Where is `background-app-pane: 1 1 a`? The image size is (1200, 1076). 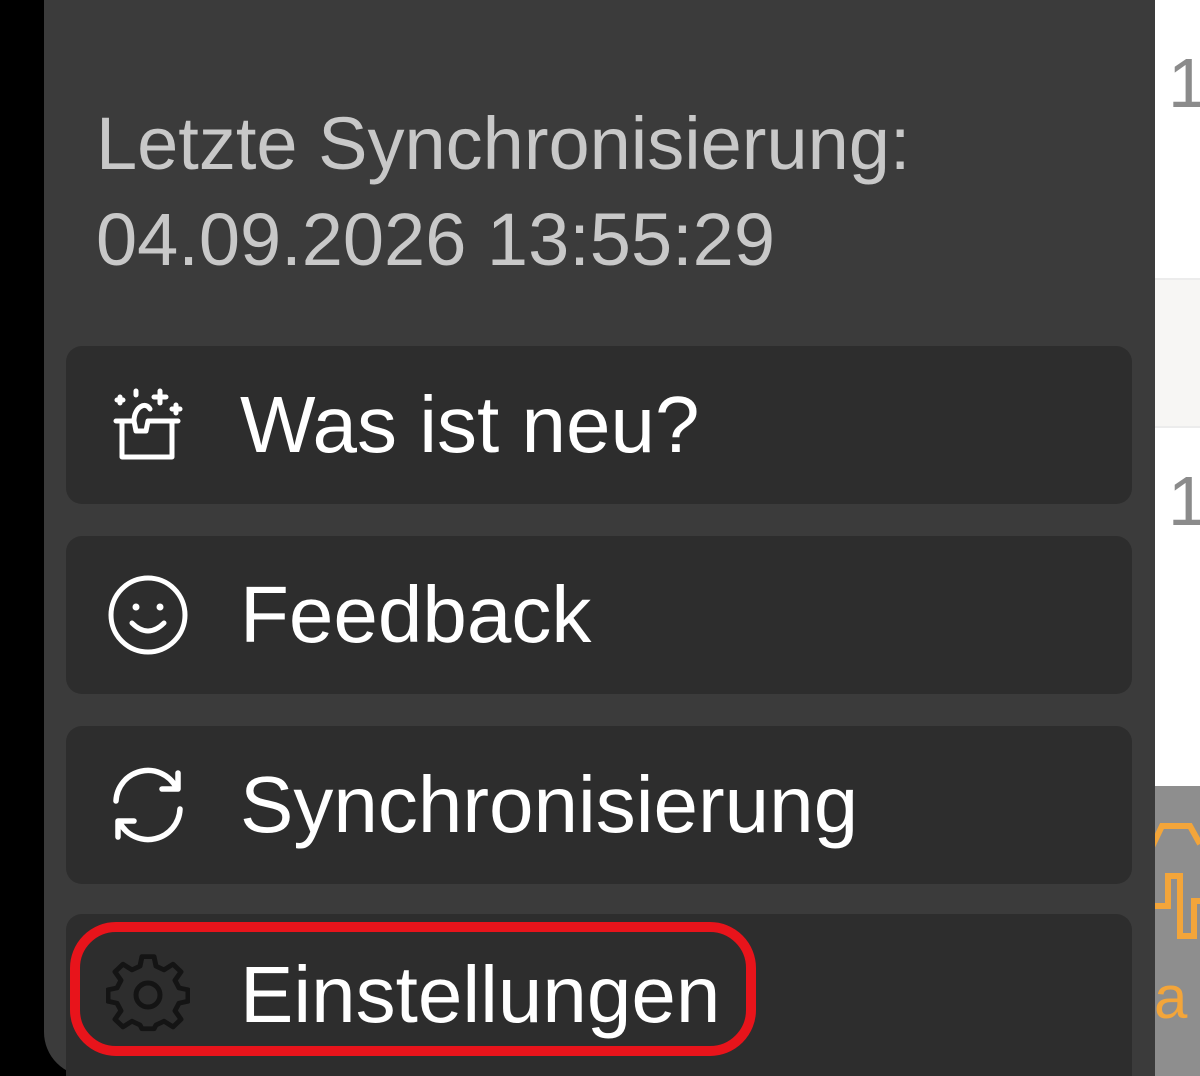 background-app-pane: 1 1 a is located at coordinates (1175, 538).